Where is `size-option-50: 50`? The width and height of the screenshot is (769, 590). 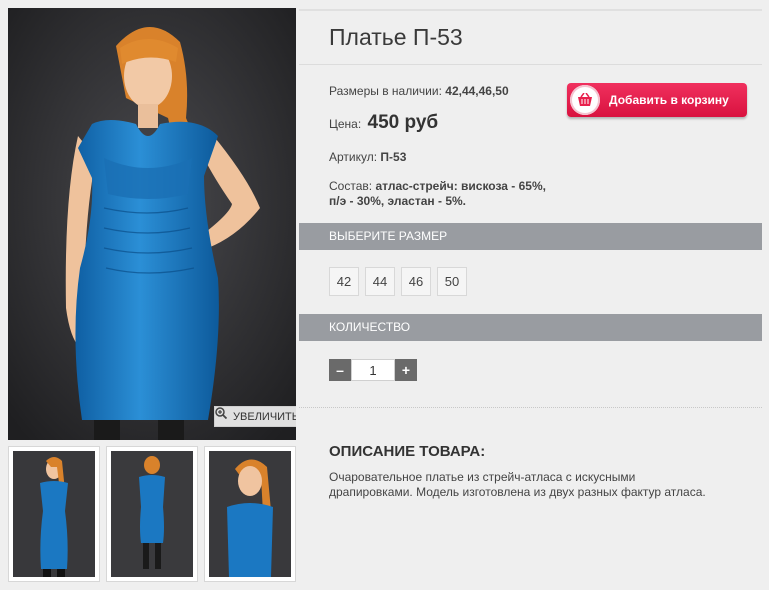 size-option-50: 50 is located at coordinates (452, 281).